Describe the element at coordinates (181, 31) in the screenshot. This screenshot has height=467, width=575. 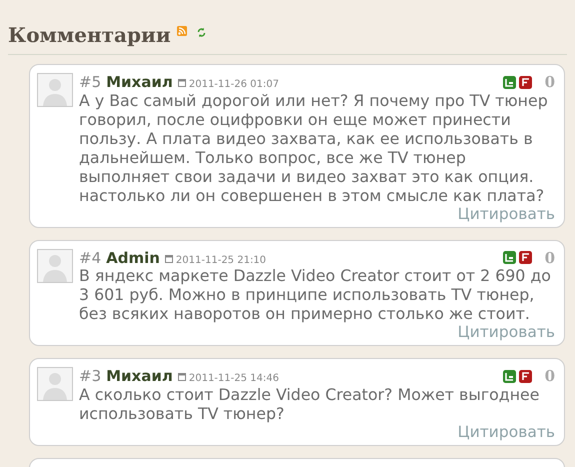
I see `rss-icon` at that location.